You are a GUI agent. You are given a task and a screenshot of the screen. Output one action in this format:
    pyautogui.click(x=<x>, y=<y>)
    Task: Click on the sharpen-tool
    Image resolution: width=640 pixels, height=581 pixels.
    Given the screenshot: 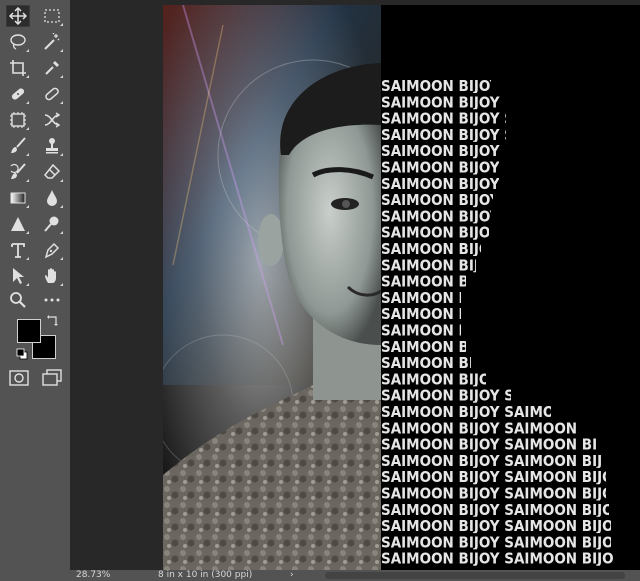 What is the action you would take?
    pyautogui.click(x=18, y=224)
    